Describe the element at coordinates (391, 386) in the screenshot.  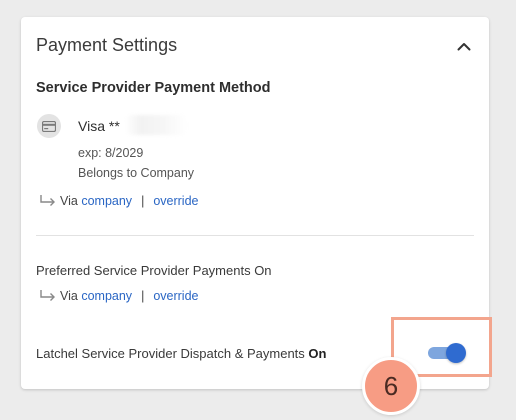
I see `tutorial-step-badge: 6` at that location.